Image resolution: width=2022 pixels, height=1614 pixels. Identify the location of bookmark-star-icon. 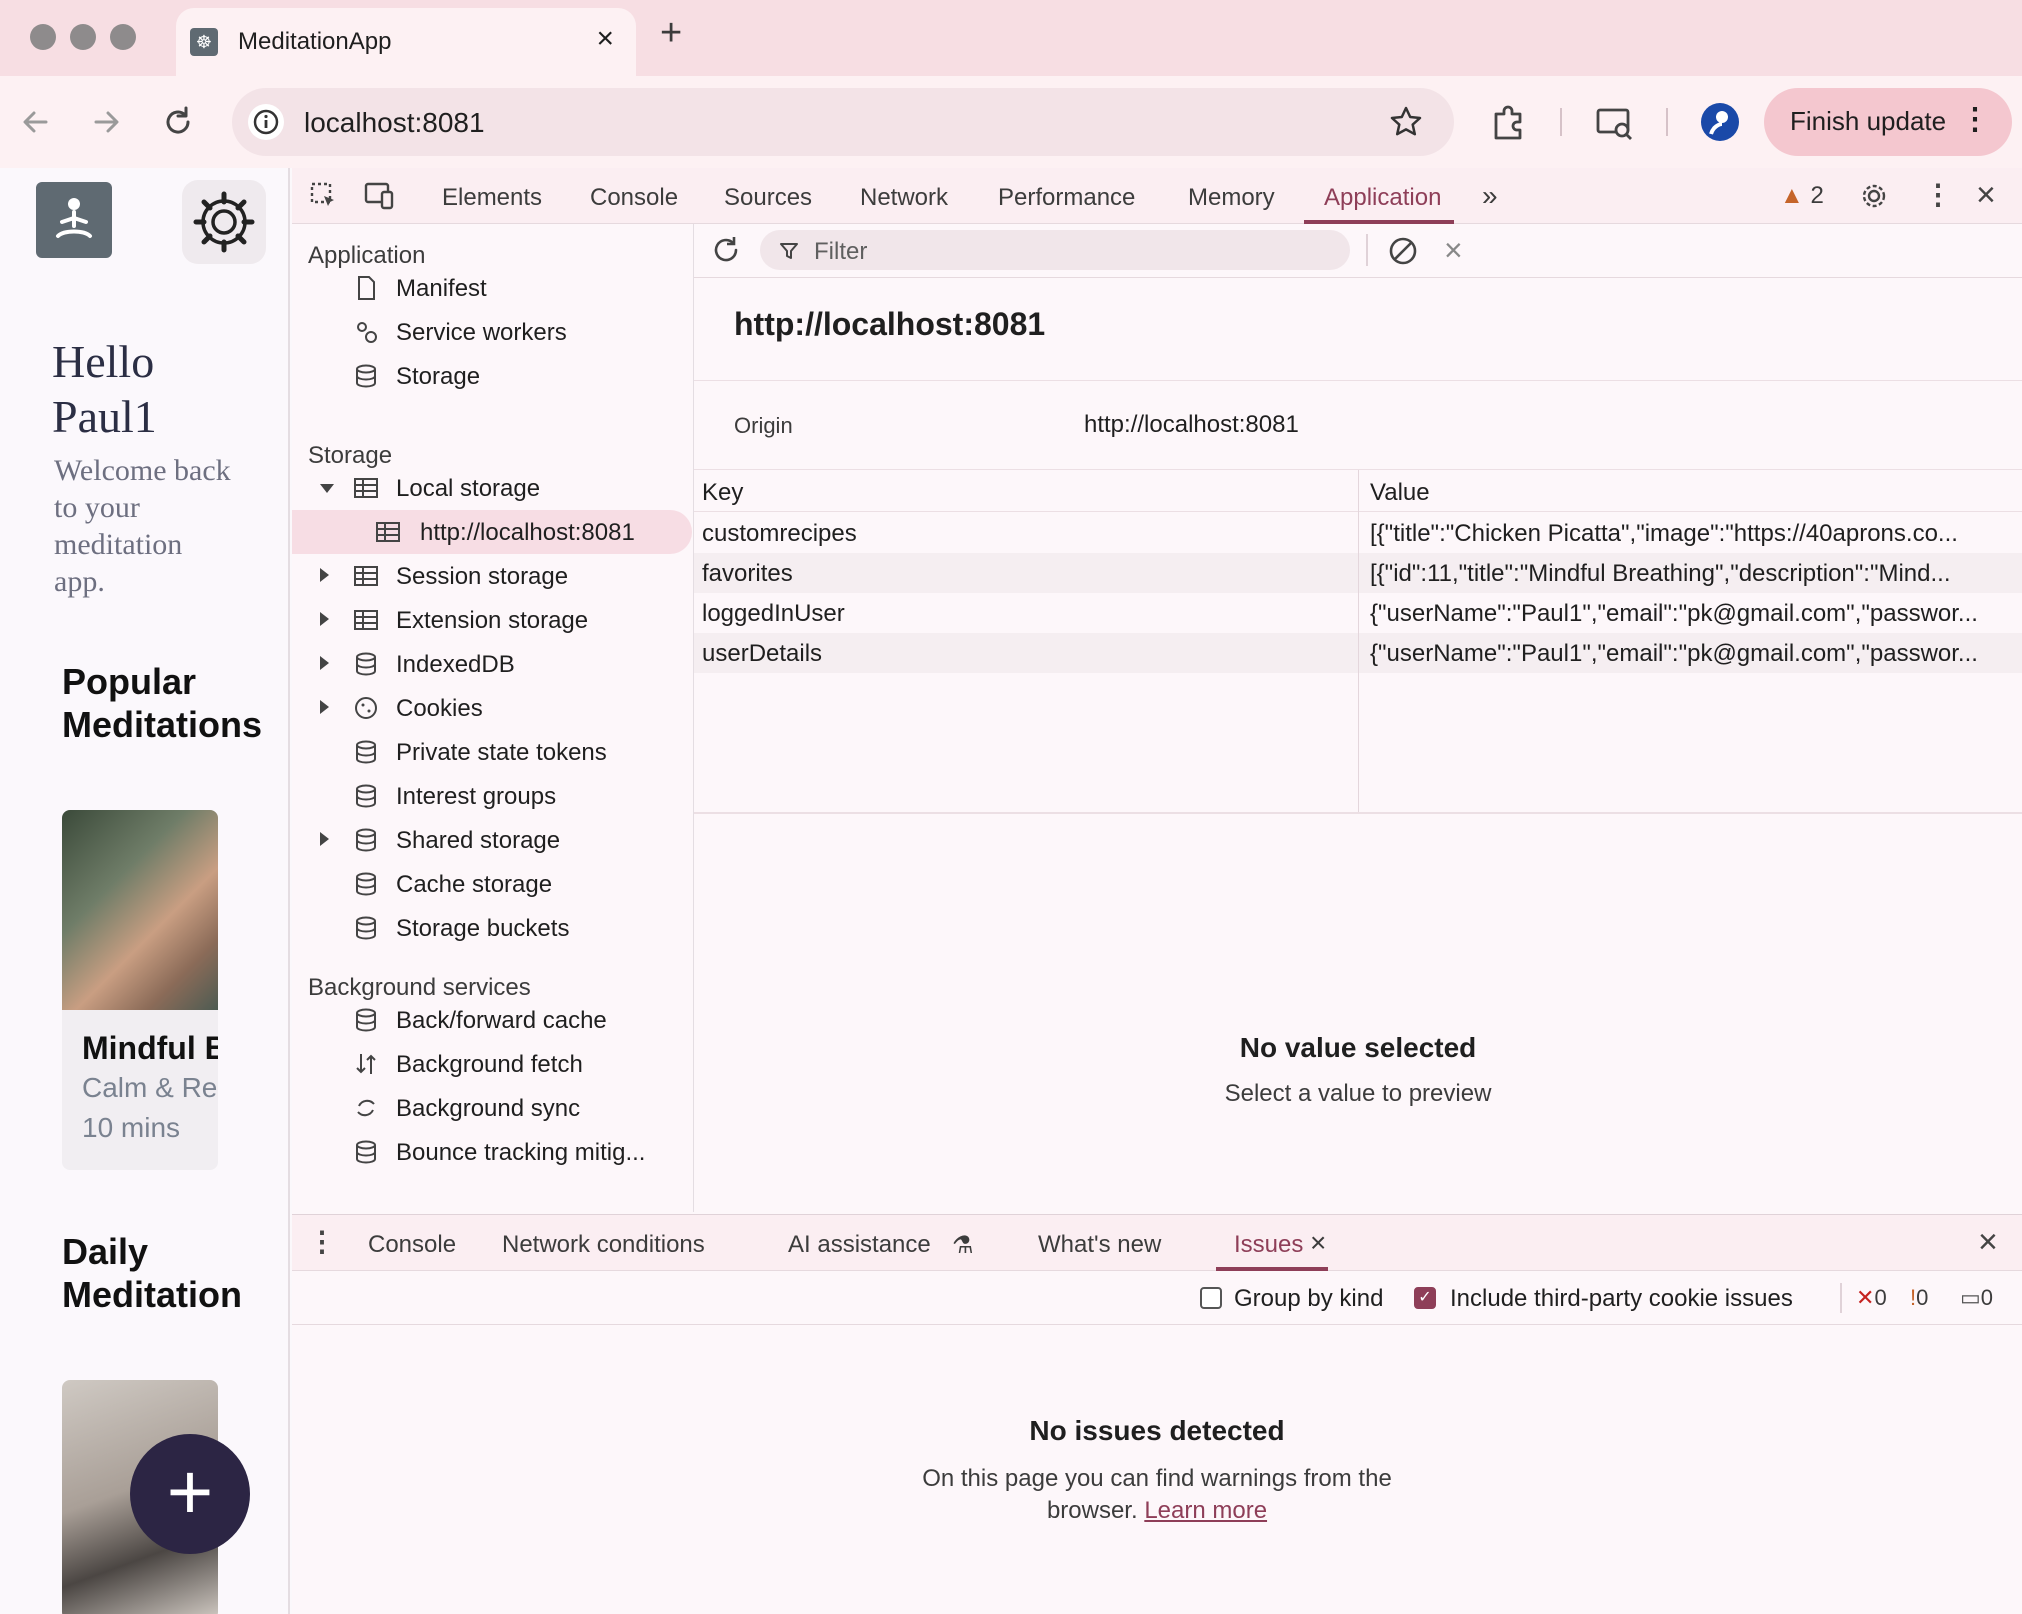
(1406, 122).